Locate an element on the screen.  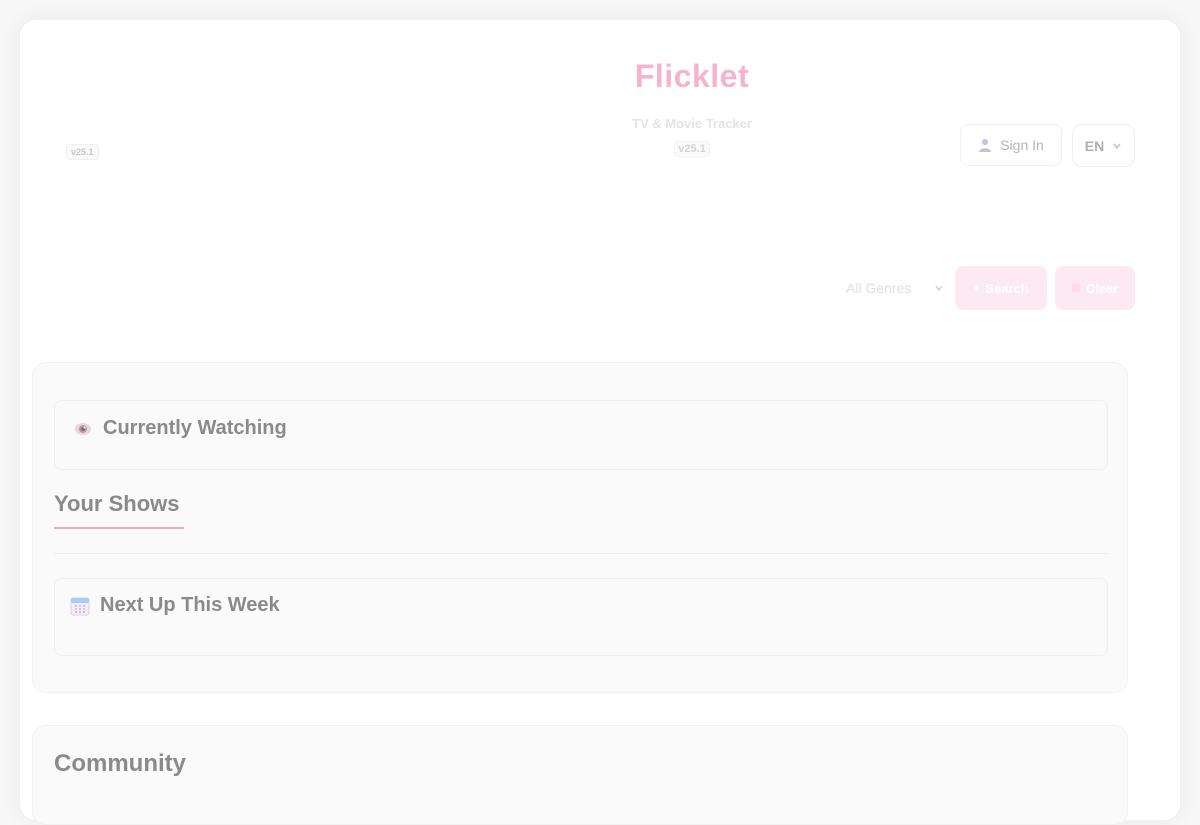
sign-in-button: Sign In is located at coordinates (1011, 145).